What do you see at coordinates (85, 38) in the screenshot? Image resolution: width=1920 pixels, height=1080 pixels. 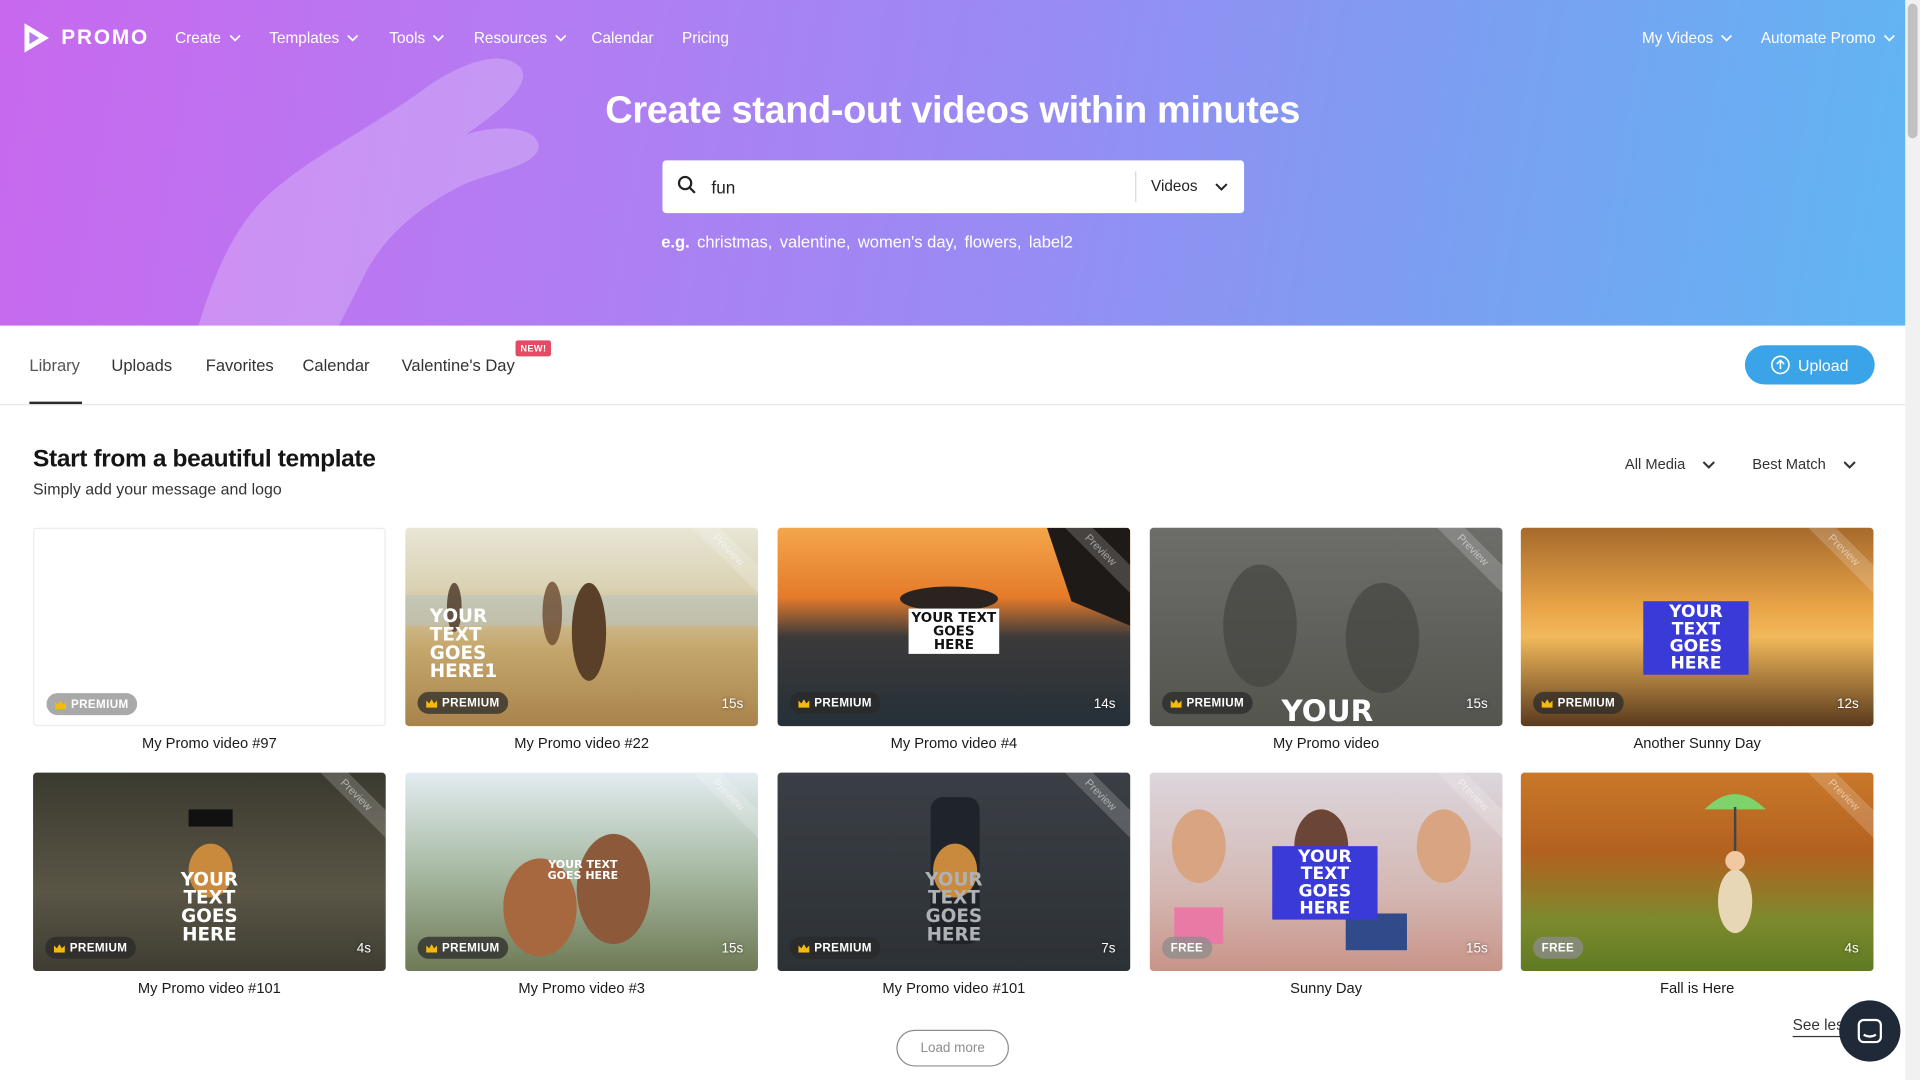 I see `logo: PROMO` at bounding box center [85, 38].